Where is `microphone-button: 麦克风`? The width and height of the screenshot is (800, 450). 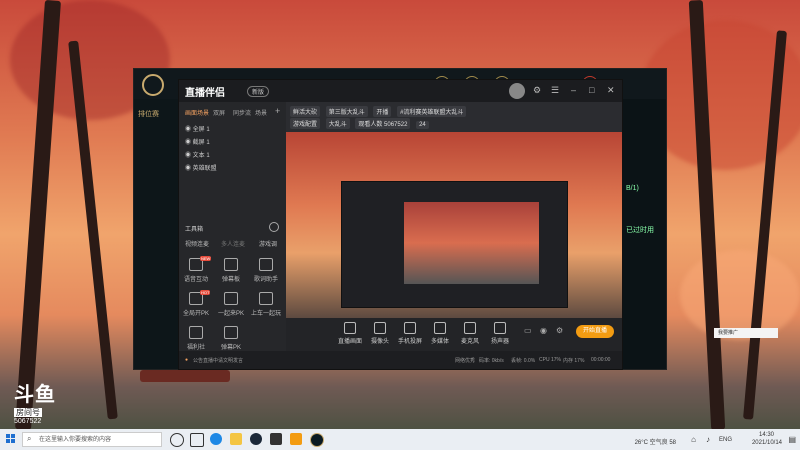 microphone-button: 麦克风 is located at coordinates (470, 333).